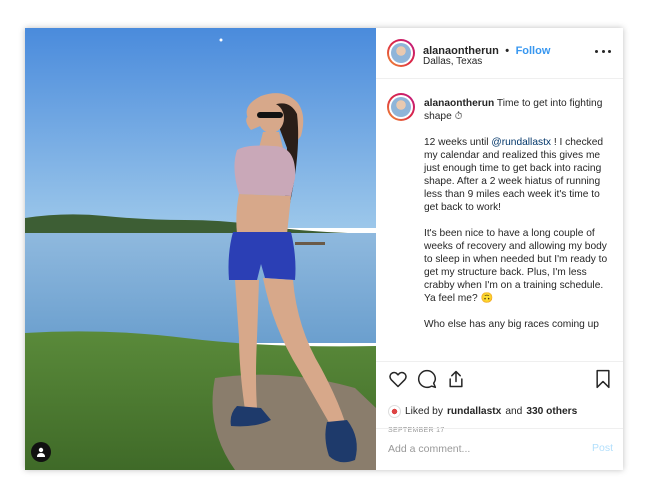  Describe the element at coordinates (603, 379) in the screenshot. I see `bookmark-icon` at that location.